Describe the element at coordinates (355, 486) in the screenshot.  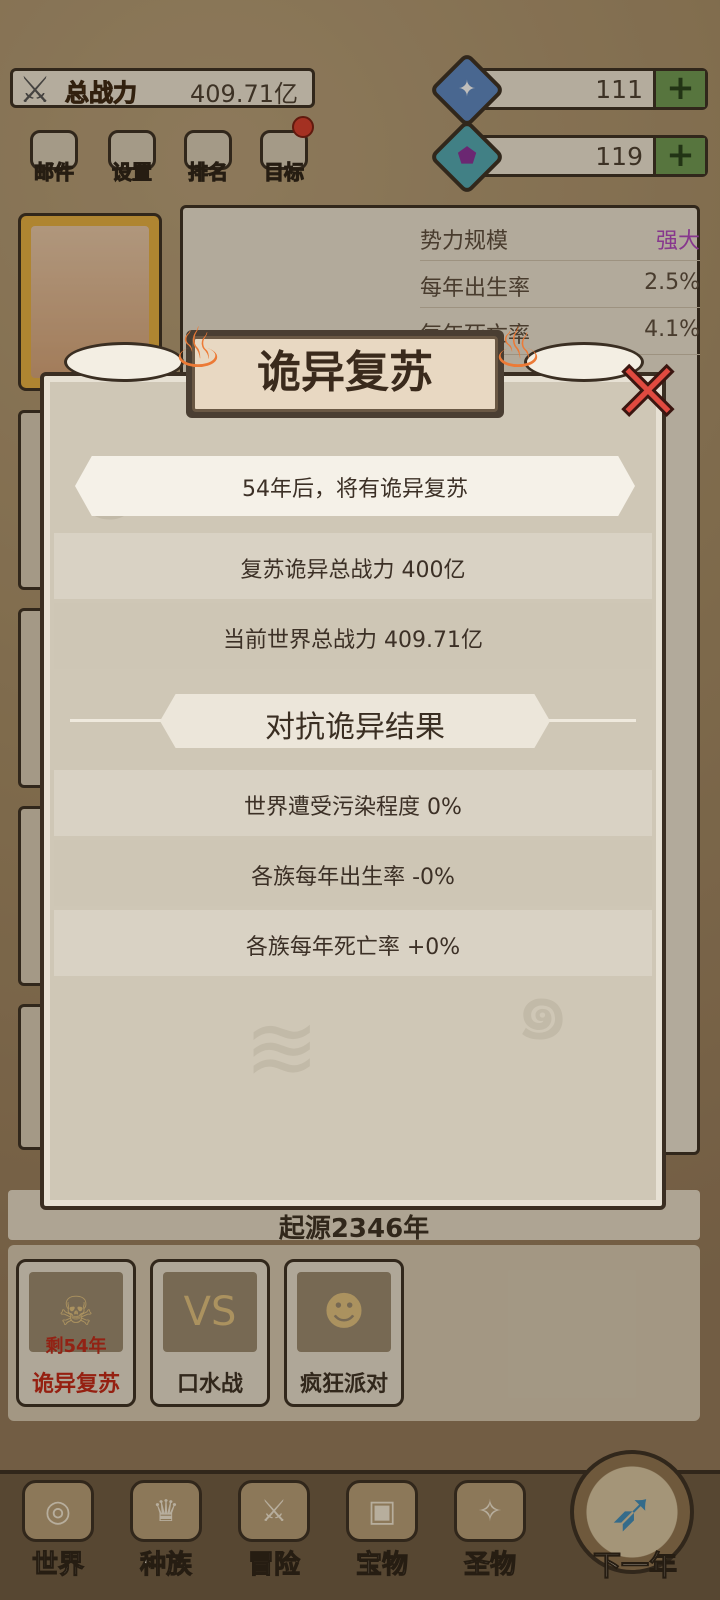
I see `revival-countdown-banner: 54年后，将有诡异复苏` at that location.